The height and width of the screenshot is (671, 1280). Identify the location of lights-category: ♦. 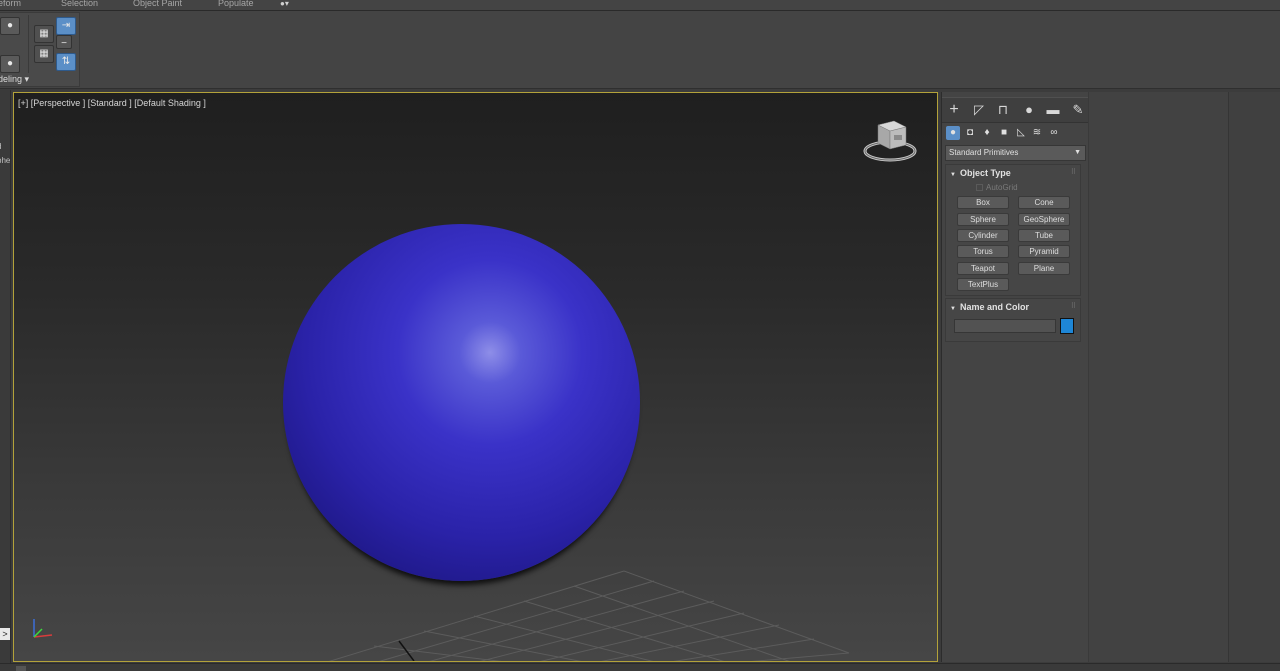
(987, 133).